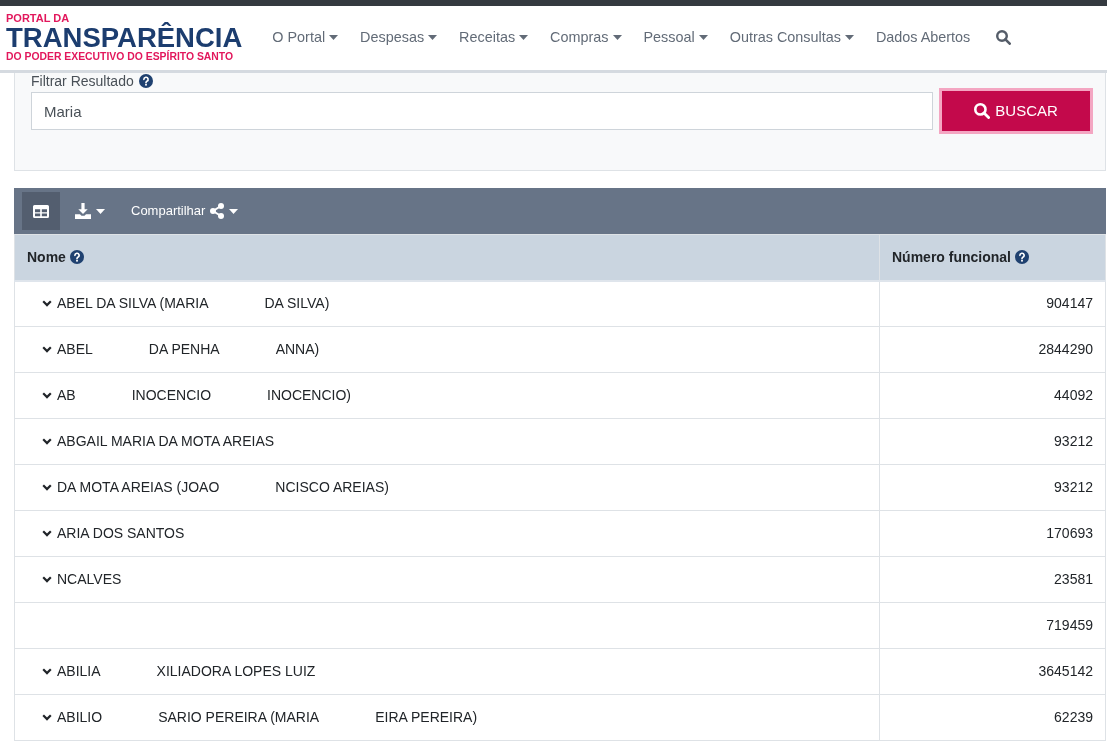 The height and width of the screenshot is (752, 1107). What do you see at coordinates (75, 349) in the screenshot?
I see `employee-name: ABEL` at bounding box center [75, 349].